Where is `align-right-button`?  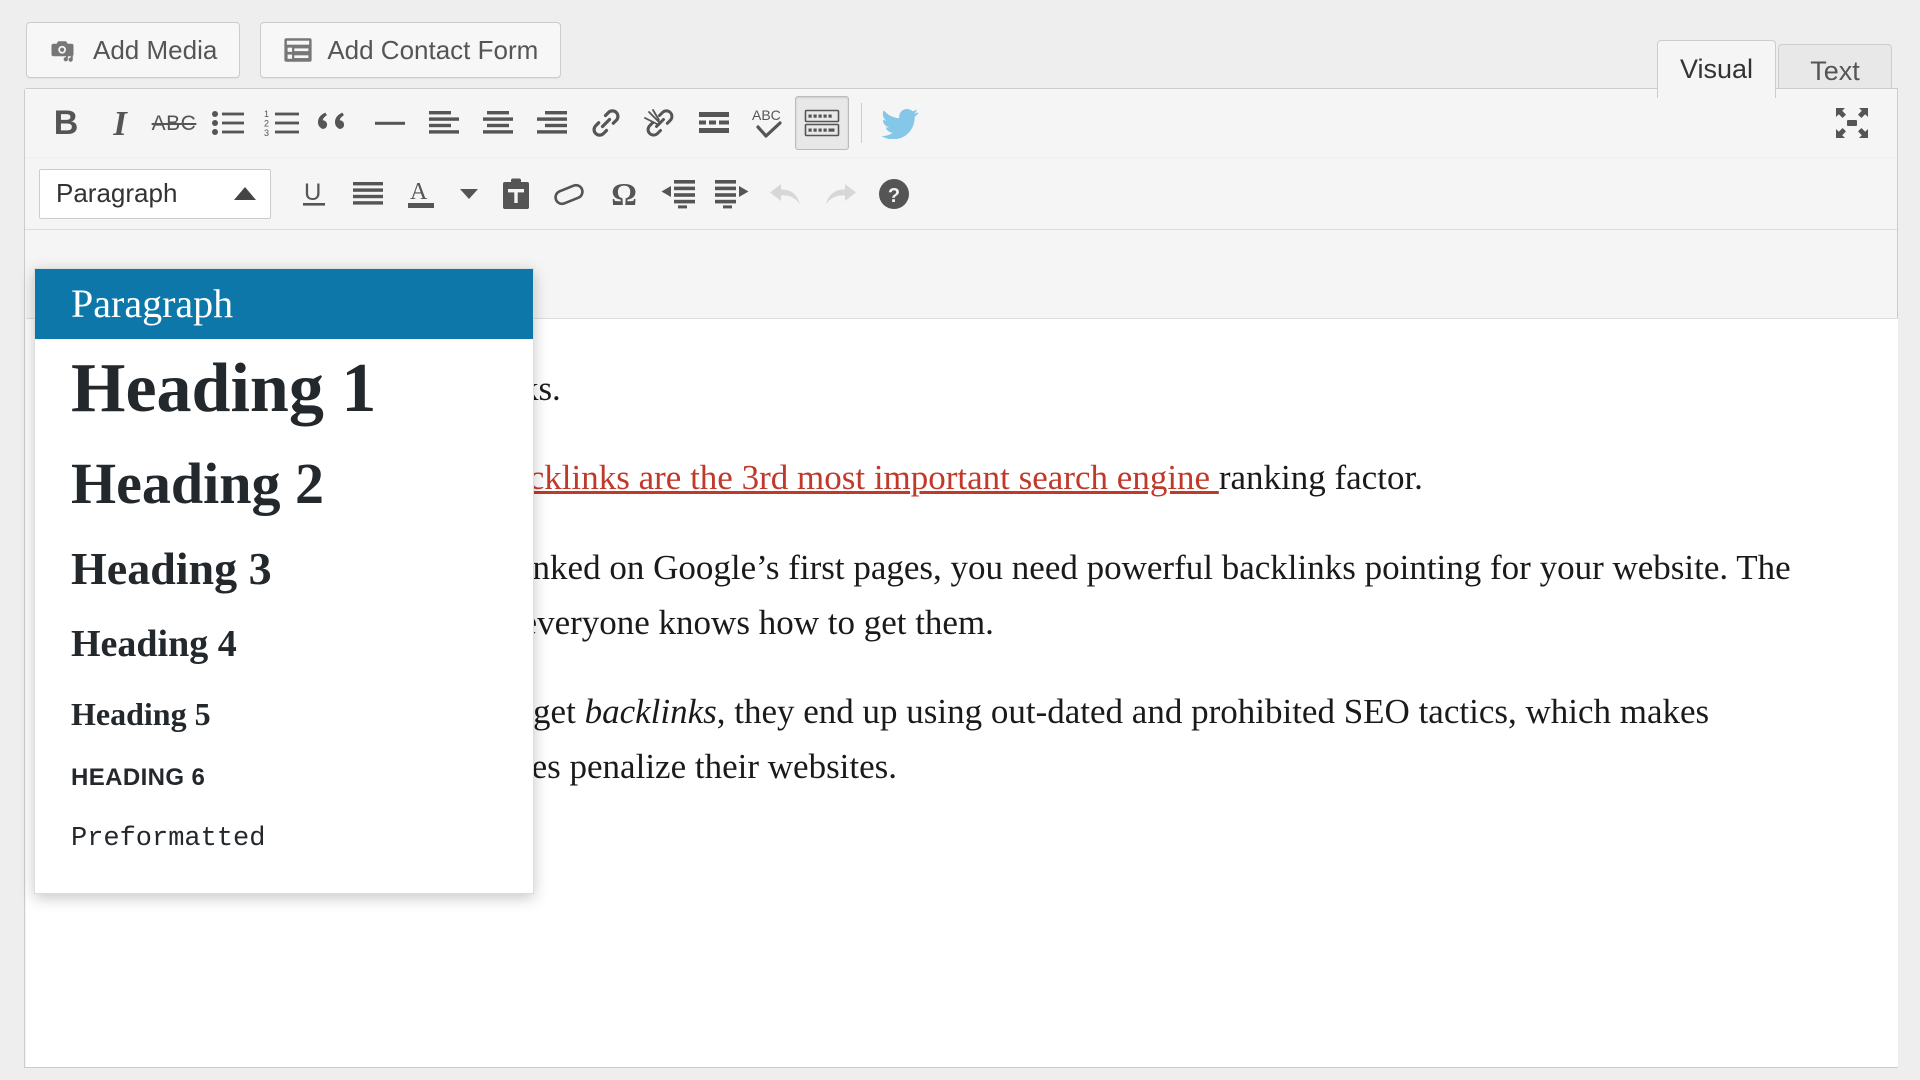 align-right-button is located at coordinates (552, 123).